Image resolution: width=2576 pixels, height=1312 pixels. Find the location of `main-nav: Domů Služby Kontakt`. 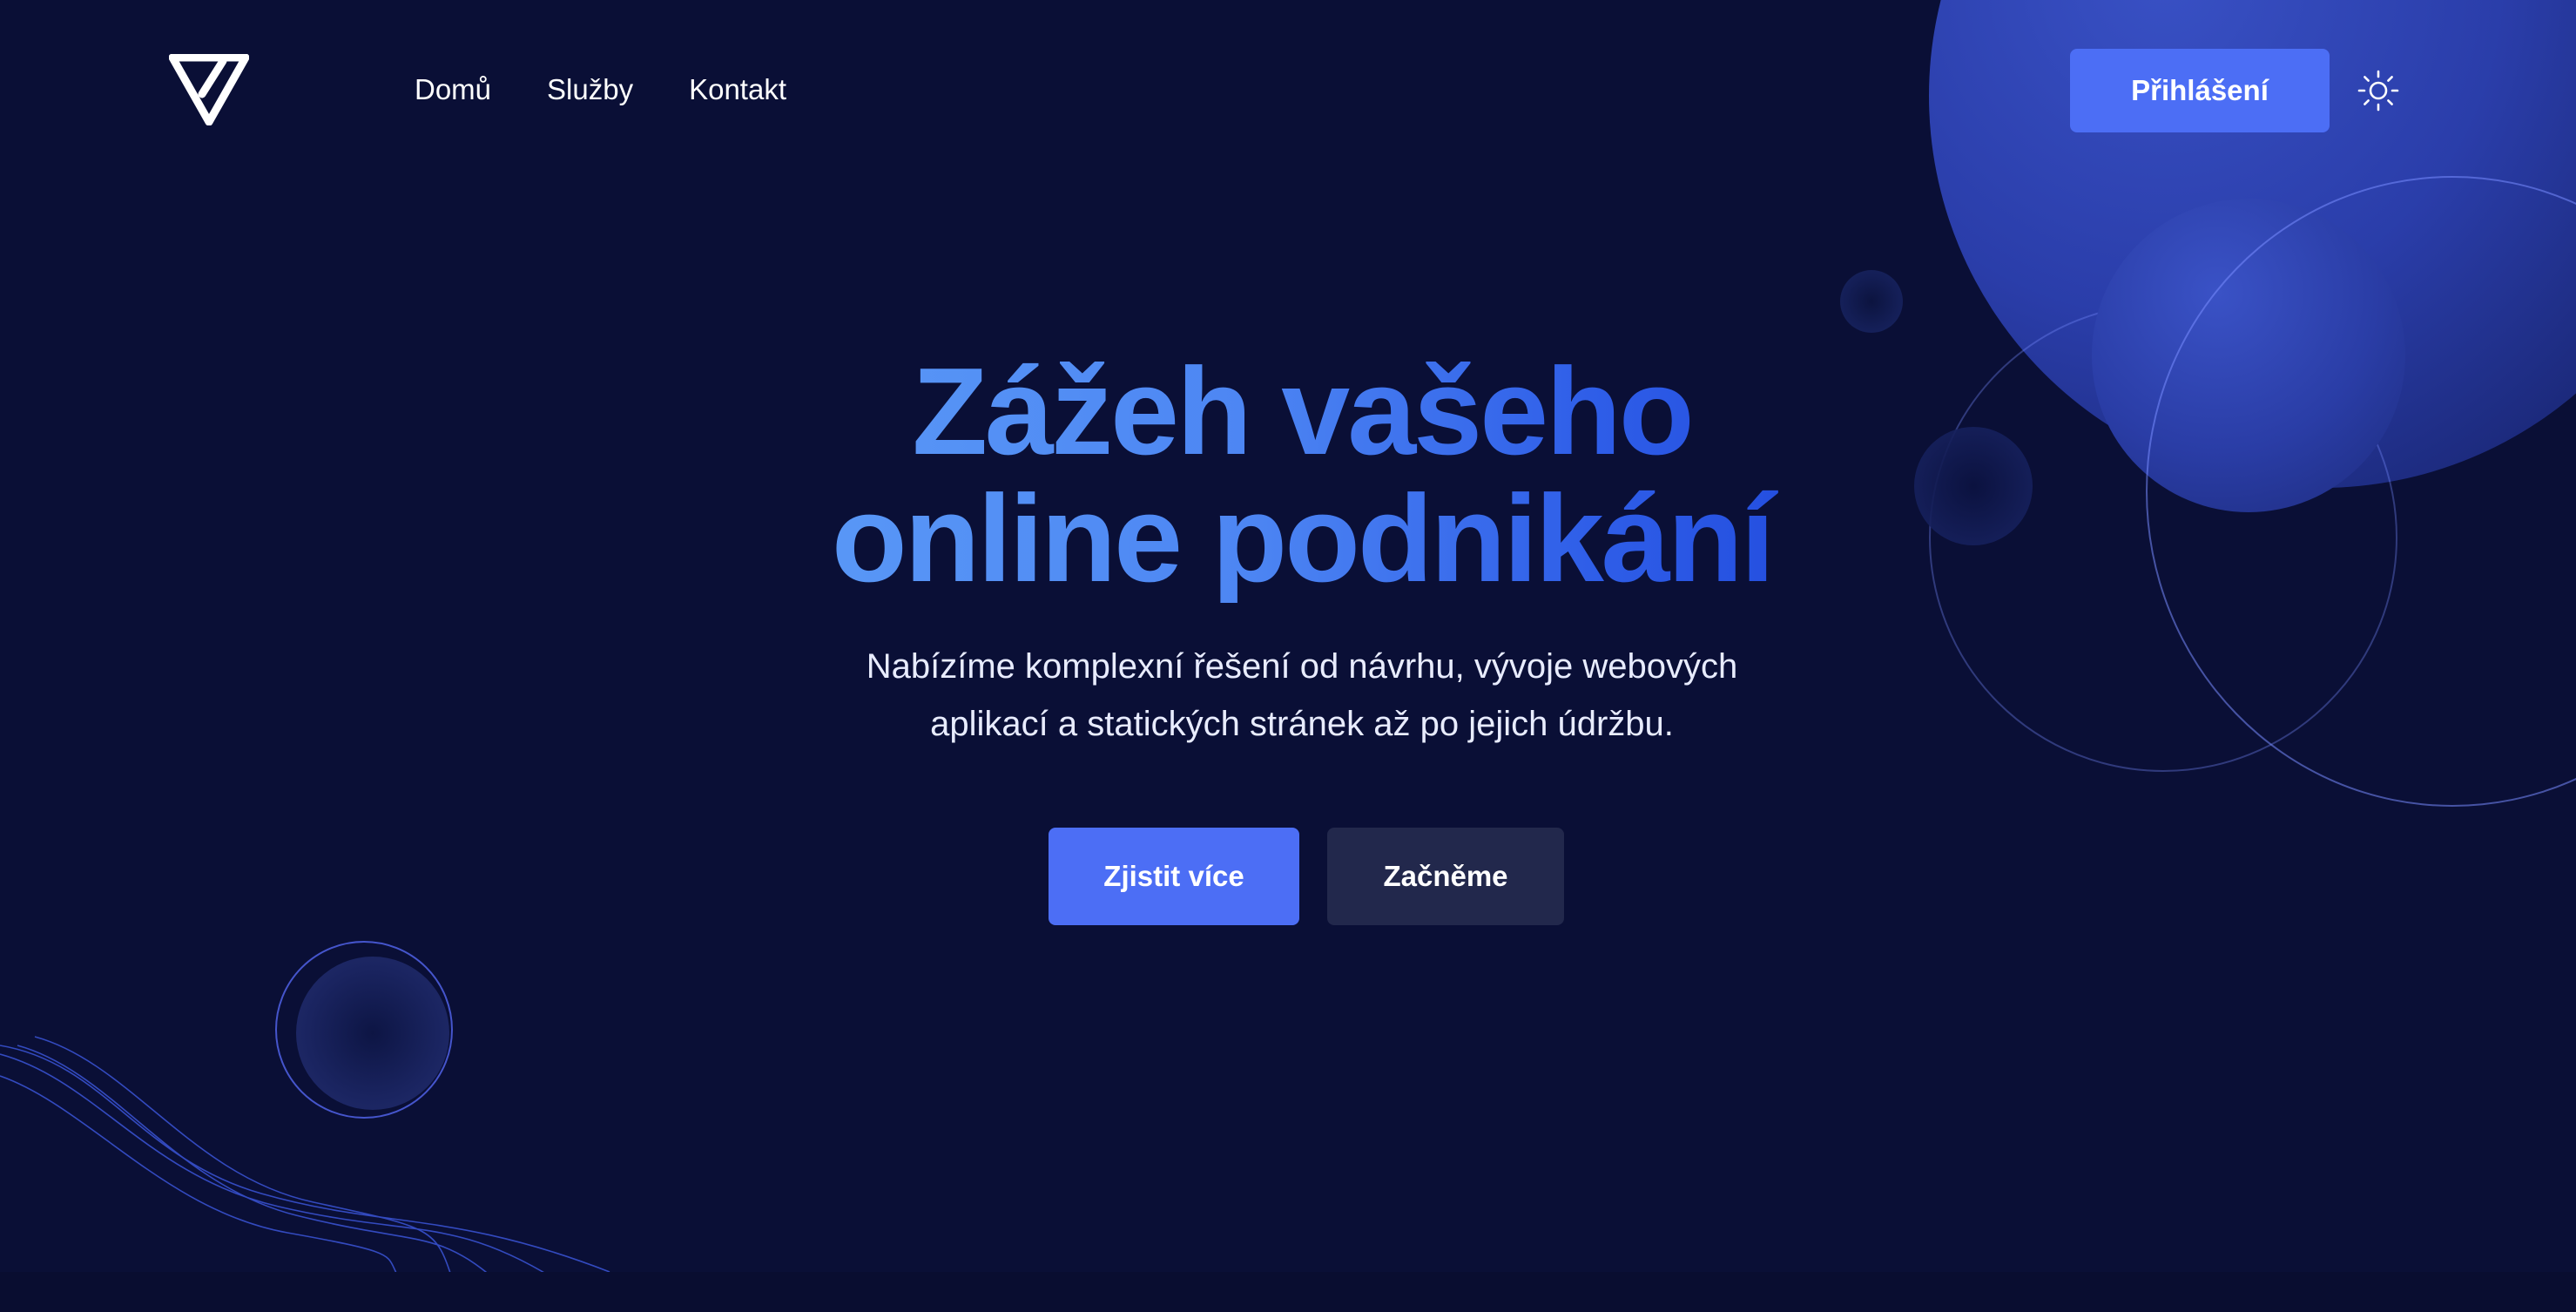

main-nav: Domů Služby Kontakt is located at coordinates (600, 90).